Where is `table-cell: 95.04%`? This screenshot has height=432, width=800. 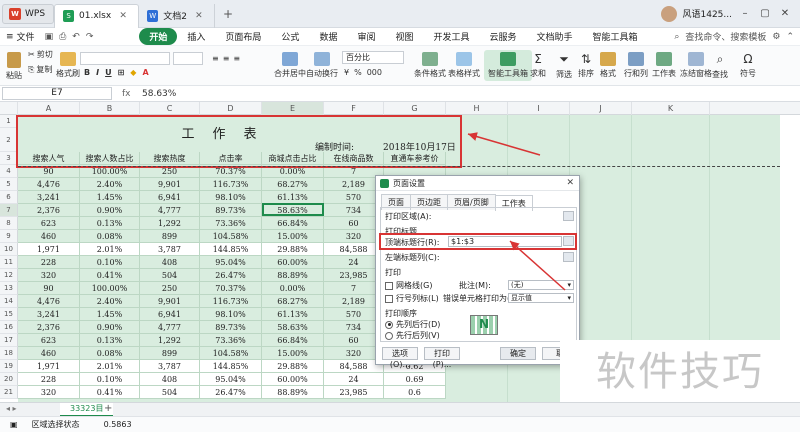
table-cell: 95.04% is located at coordinates (231, 379).